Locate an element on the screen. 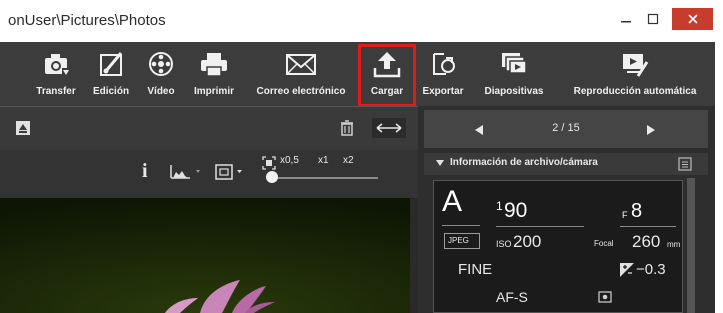 This screenshot has height=313, width=723. maximize-icon is located at coordinates (653, 19).